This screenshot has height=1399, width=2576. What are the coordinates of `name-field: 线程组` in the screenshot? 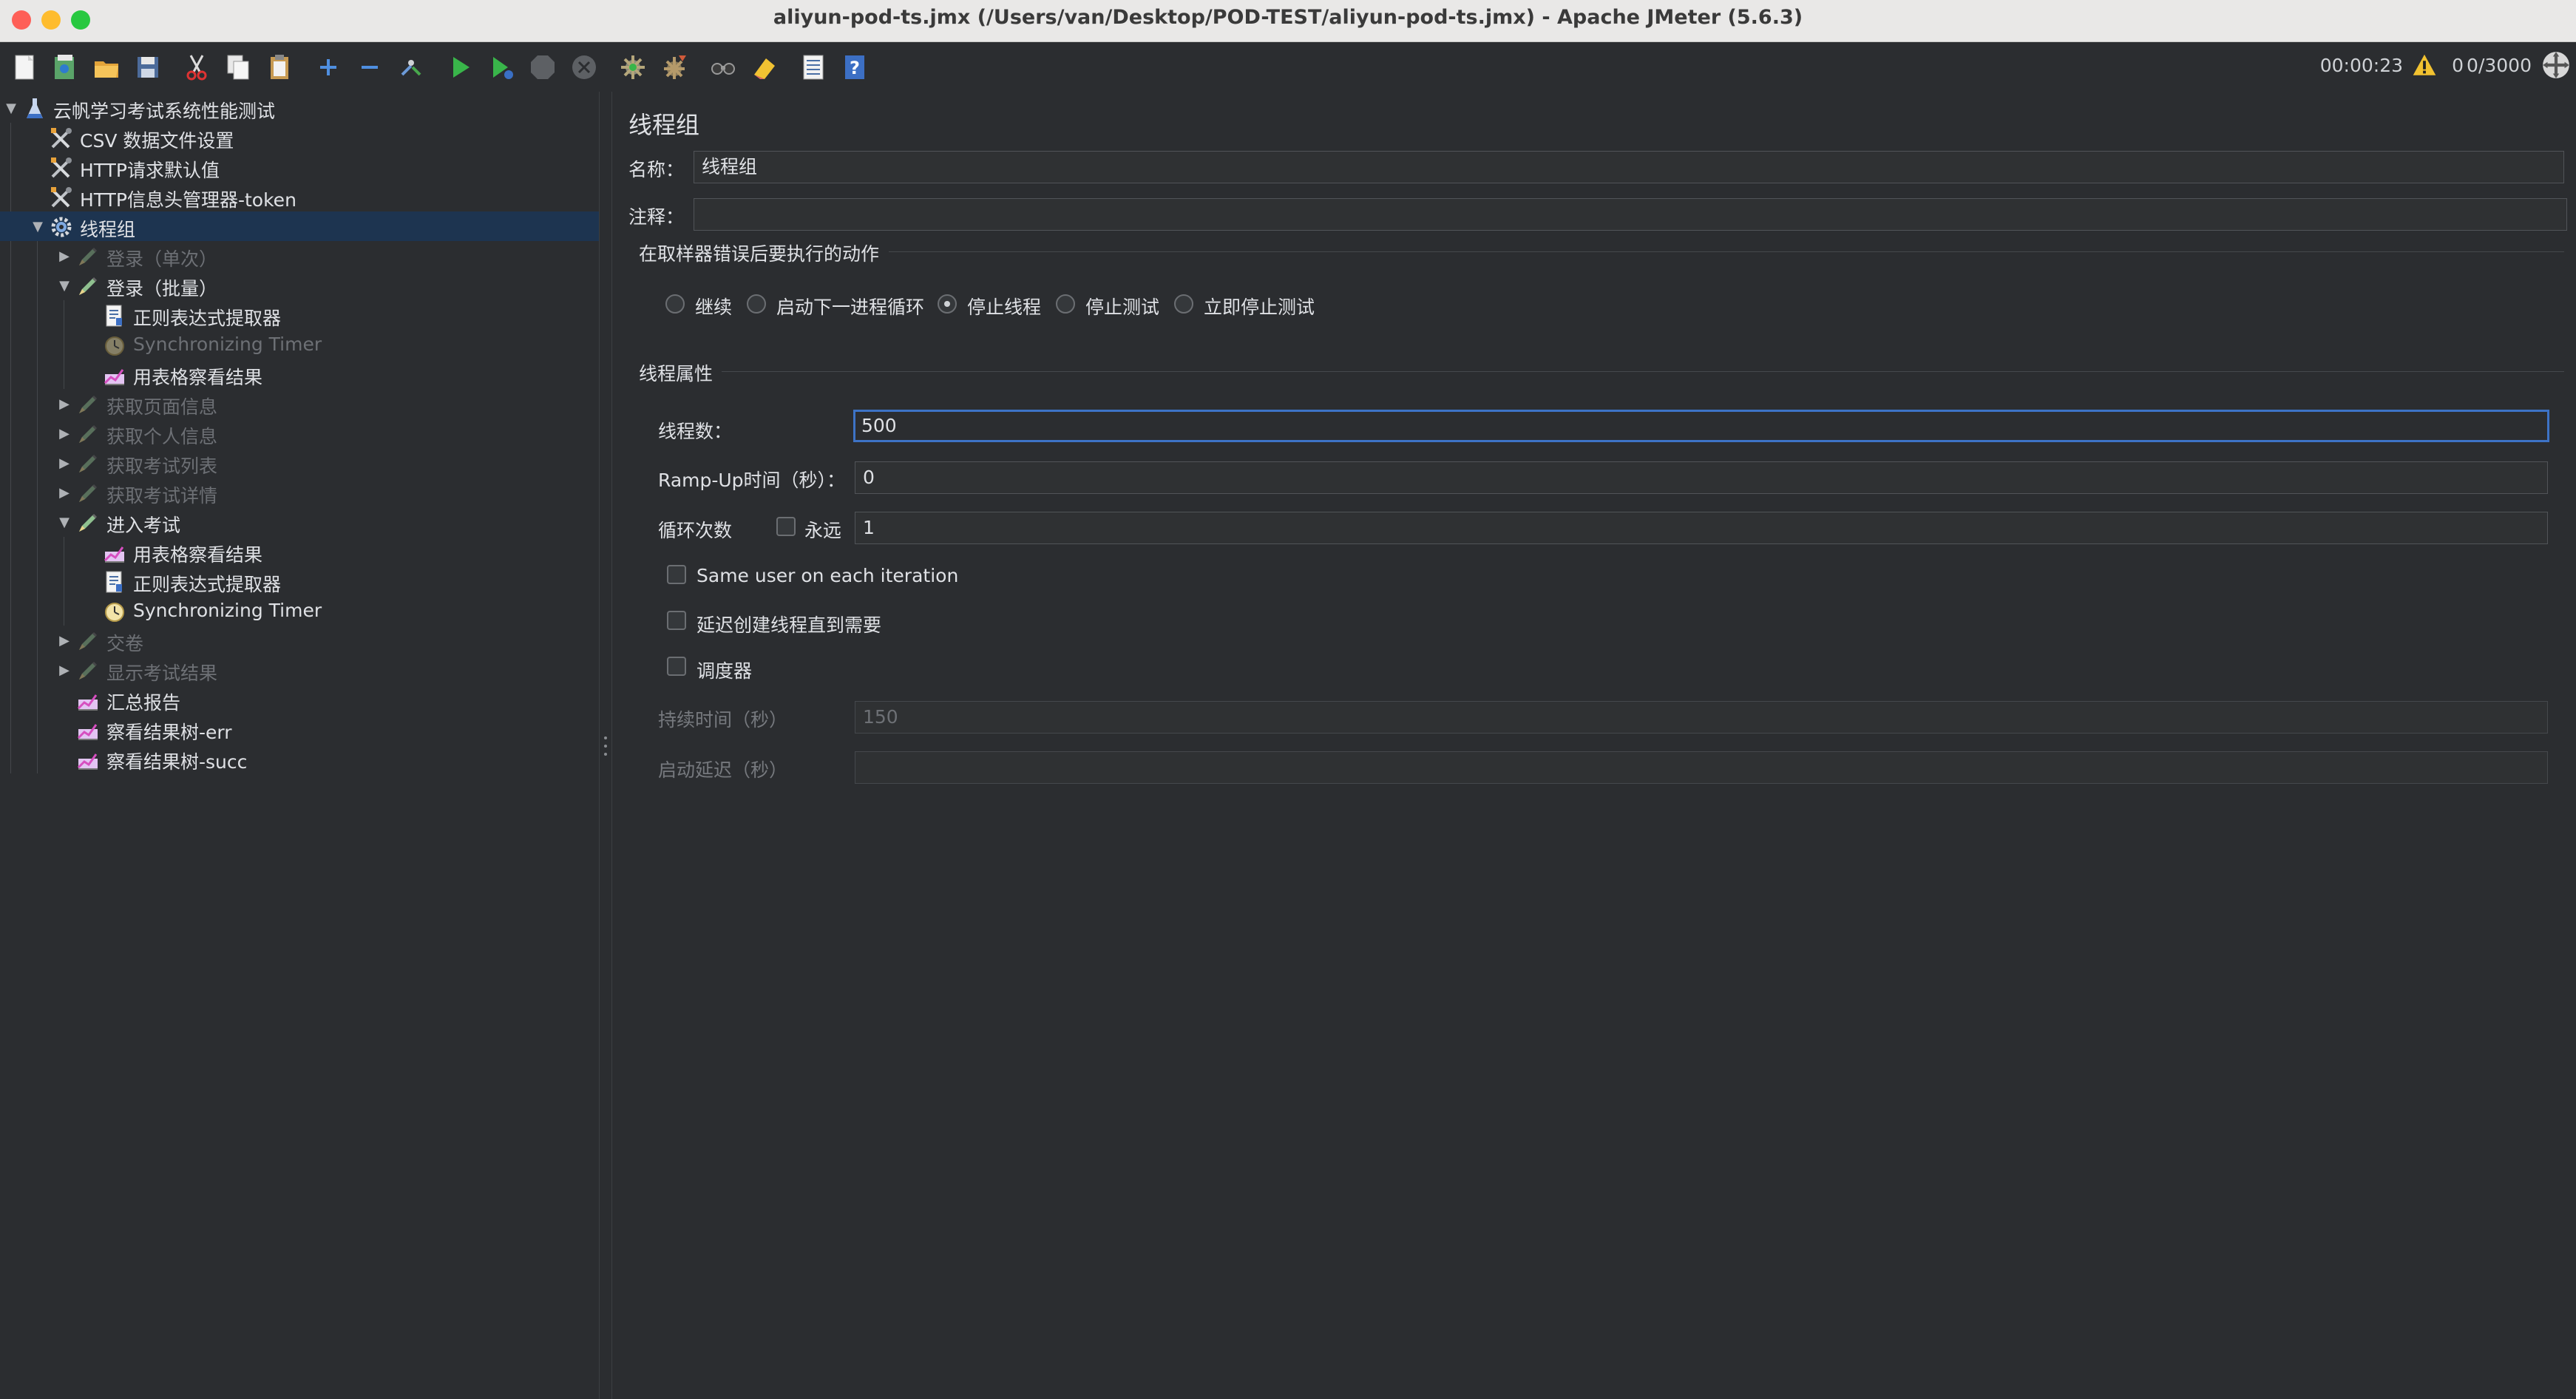 It's located at (1629, 167).